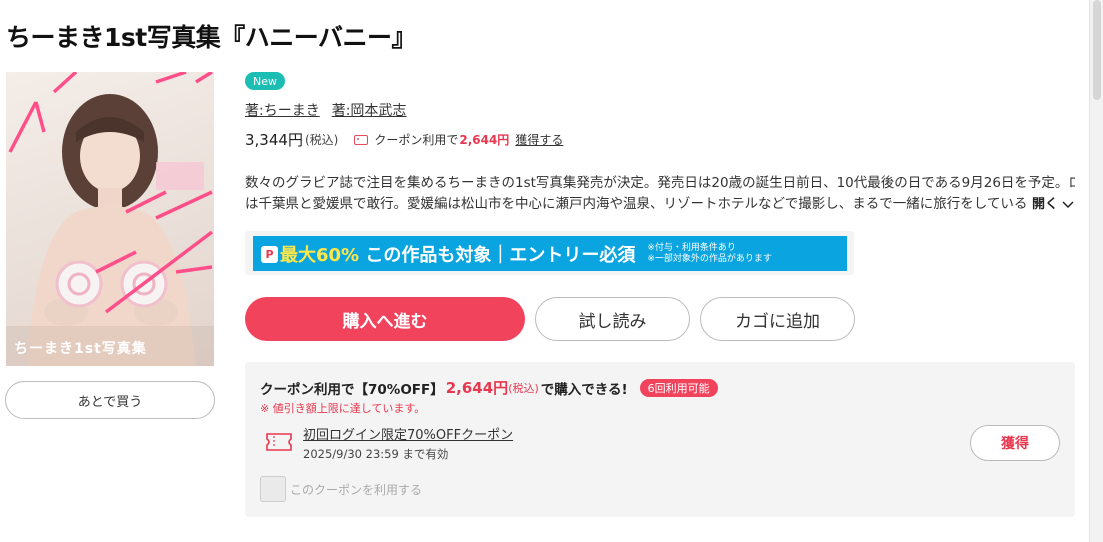  What do you see at coordinates (500, 255) in the screenshot?
I see `banner-text: この作品も対象｜エントリー必須` at bounding box center [500, 255].